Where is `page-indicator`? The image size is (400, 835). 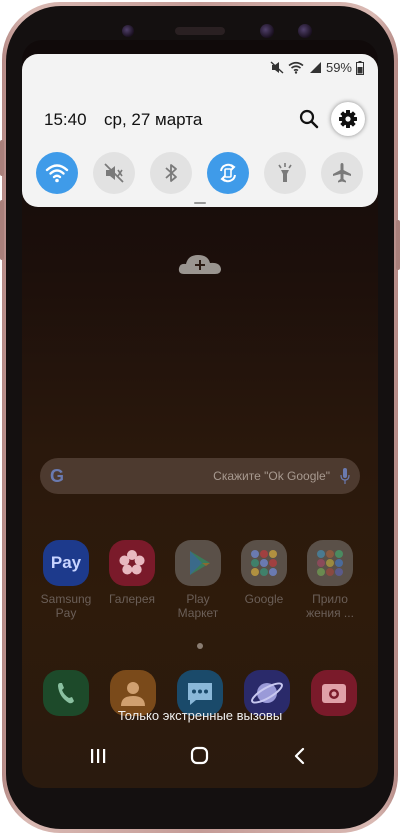
page-indicator is located at coordinates (200, 646).